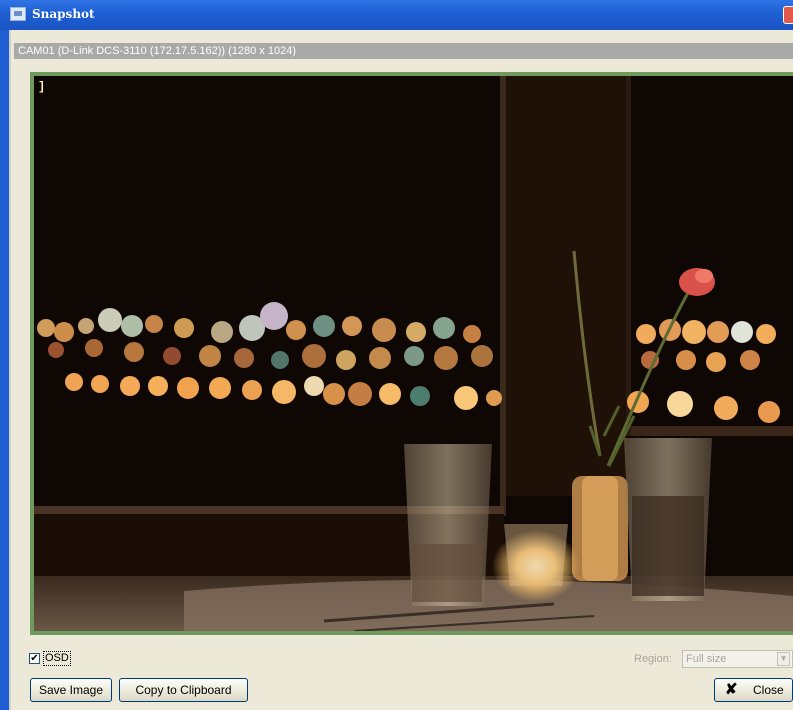  Describe the element at coordinates (183, 690) in the screenshot. I see `copy-to-clipboard-button: Copy to Clipboard` at that location.